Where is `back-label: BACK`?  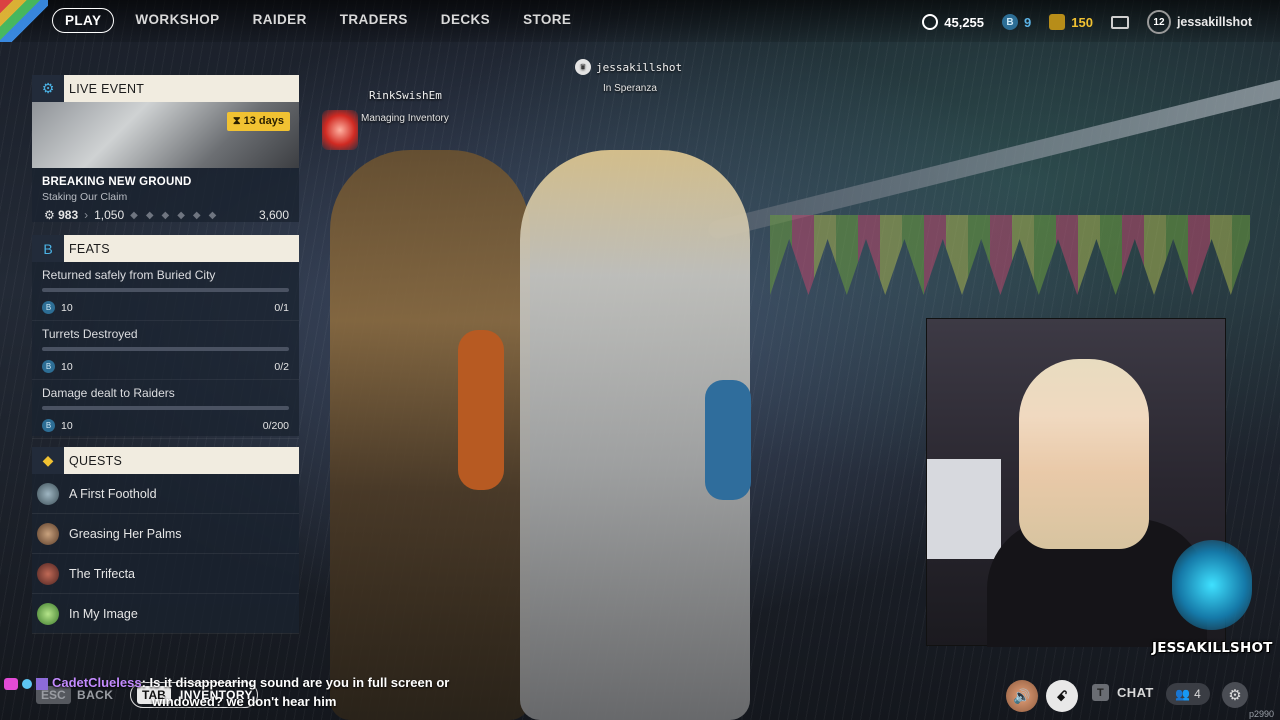 back-label: BACK is located at coordinates (95, 695).